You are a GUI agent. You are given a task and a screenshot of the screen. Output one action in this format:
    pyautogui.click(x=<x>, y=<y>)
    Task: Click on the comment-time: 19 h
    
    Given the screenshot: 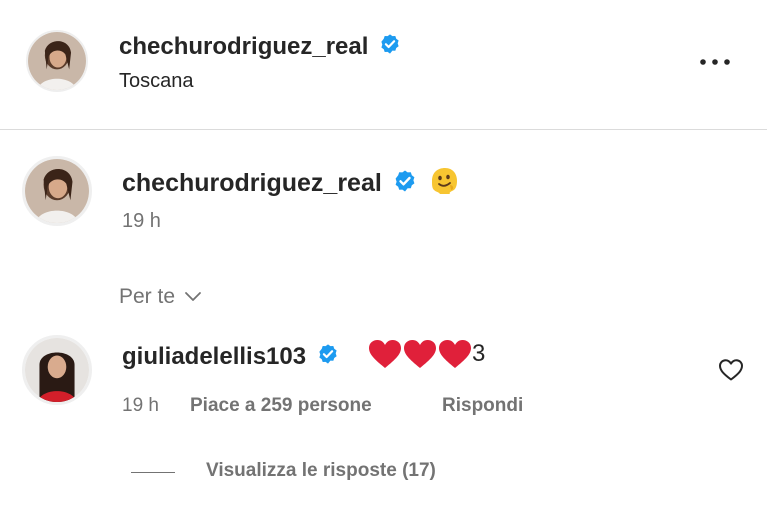 What is the action you would take?
    pyautogui.click(x=140, y=406)
    